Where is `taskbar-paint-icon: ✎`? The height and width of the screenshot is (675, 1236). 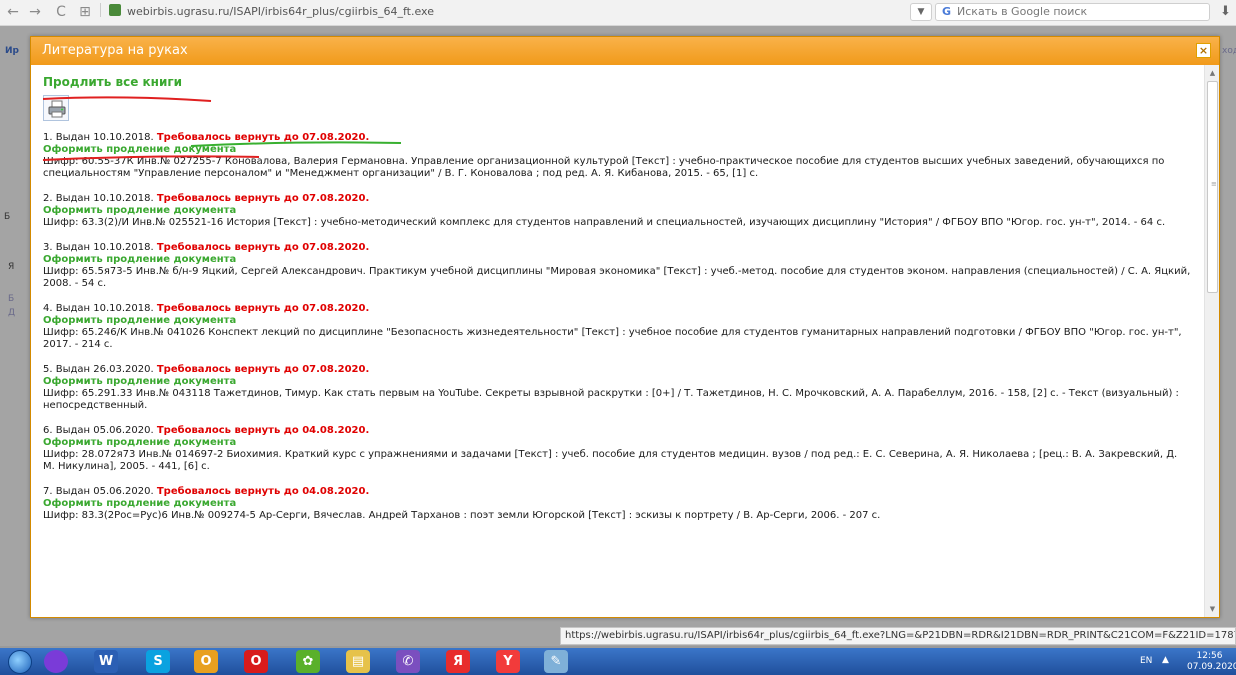
taskbar-paint-icon: ✎ is located at coordinates (556, 661).